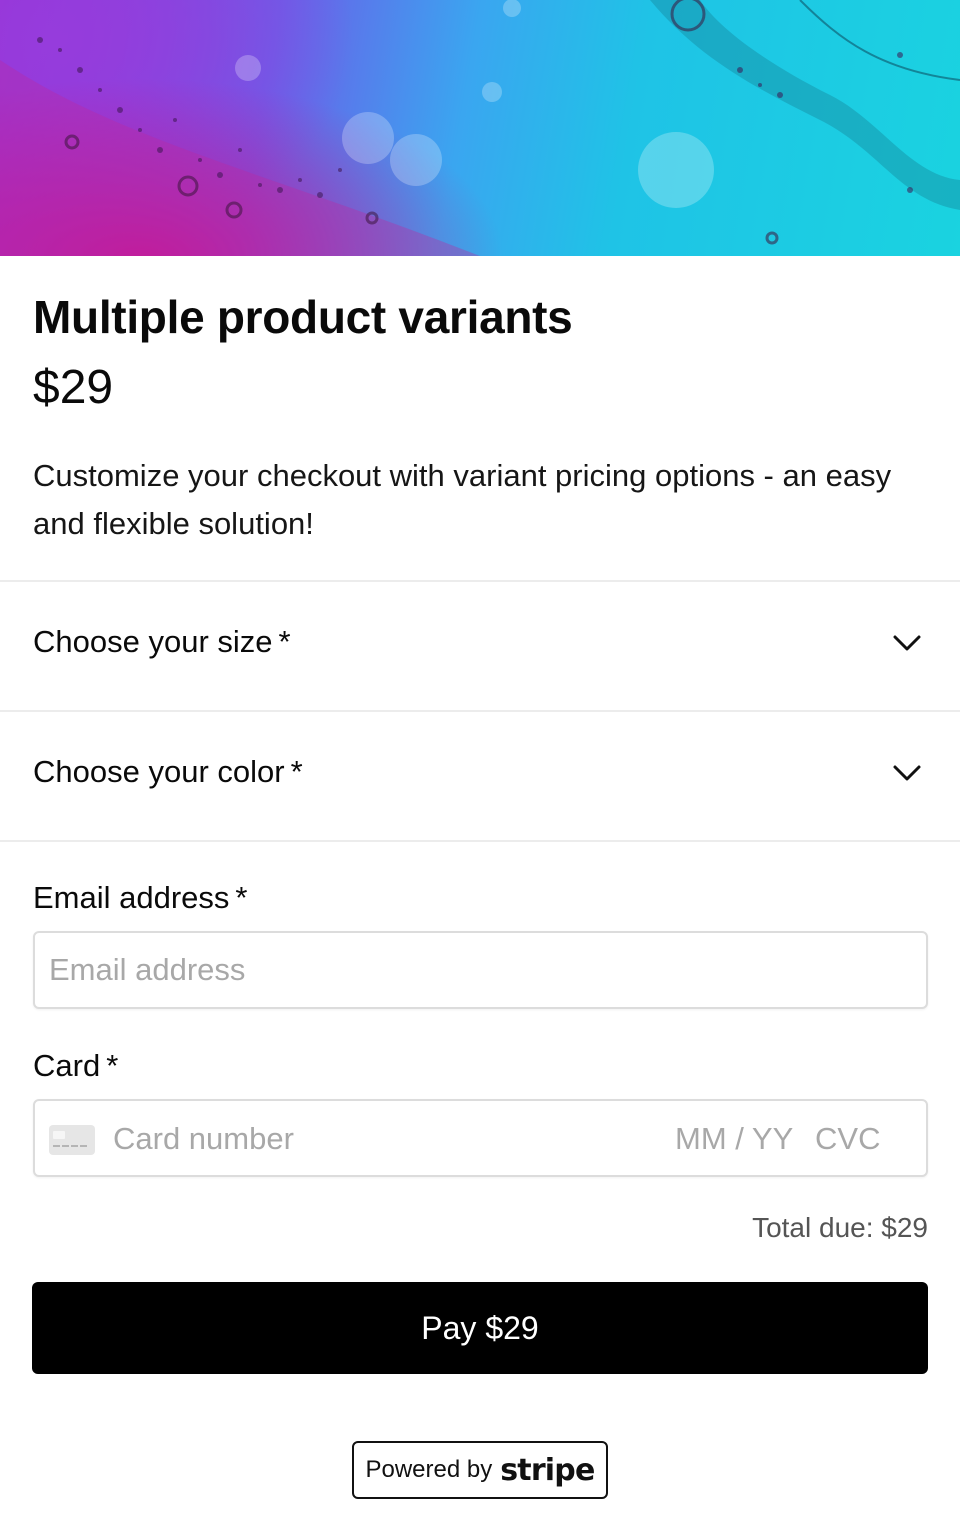  Describe the element at coordinates (72, 1140) in the screenshot. I see `credit-card-icon` at that location.